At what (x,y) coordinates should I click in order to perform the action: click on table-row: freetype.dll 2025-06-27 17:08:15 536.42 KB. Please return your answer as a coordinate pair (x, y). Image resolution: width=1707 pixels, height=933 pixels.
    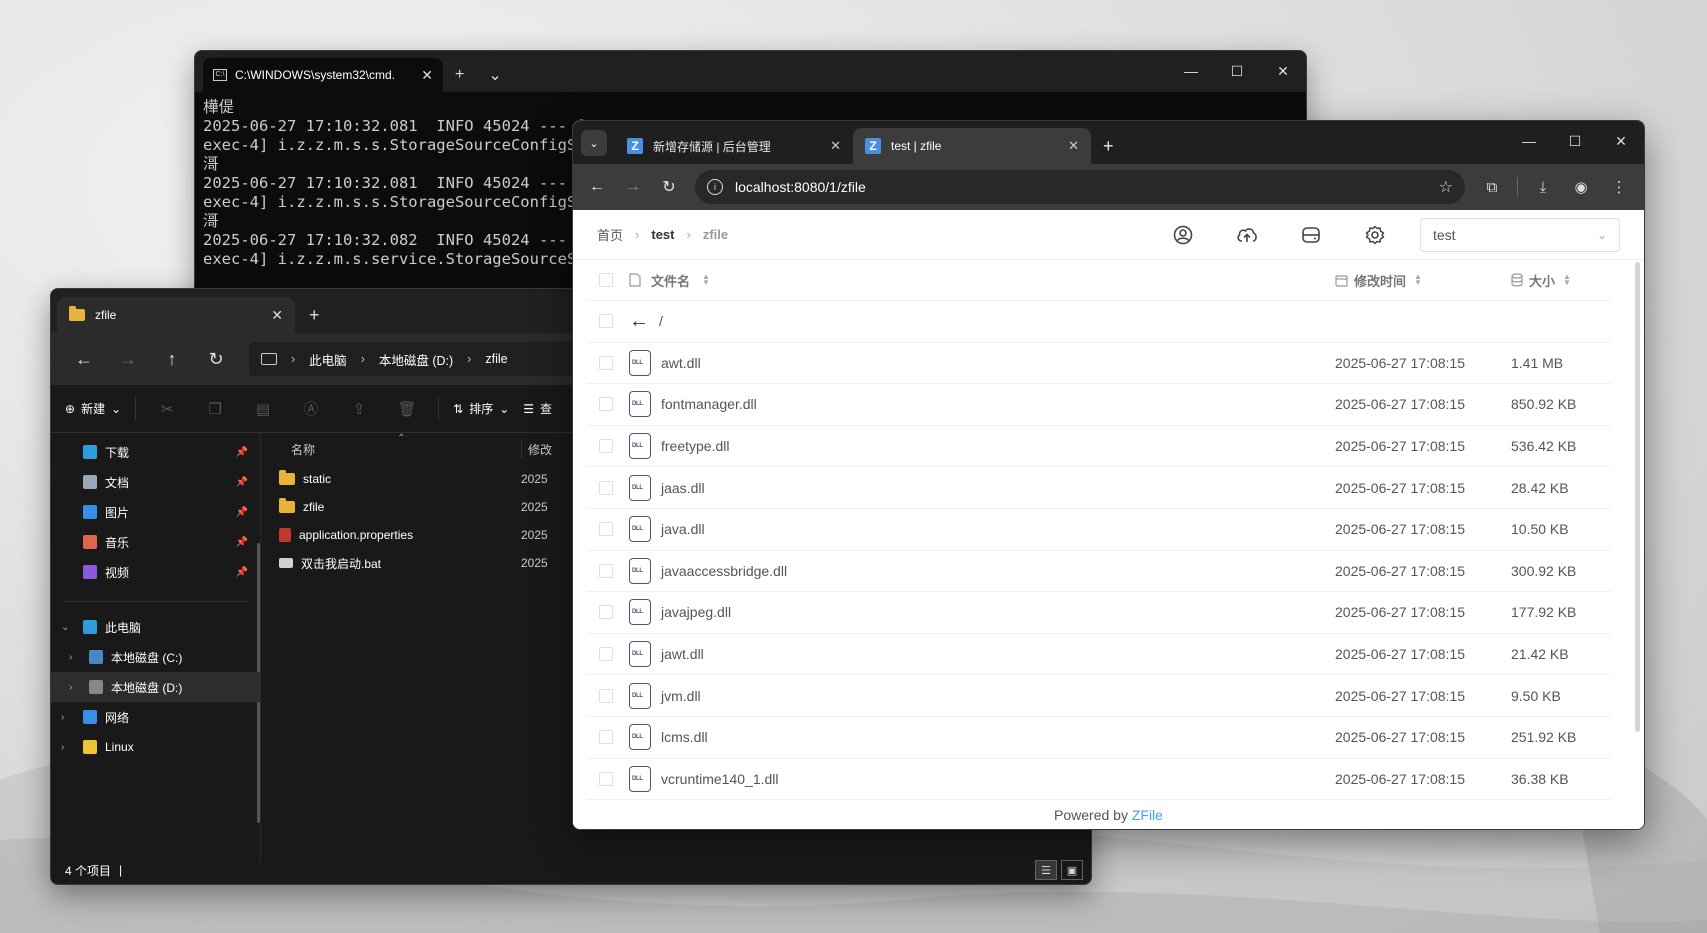
    Looking at the image, I should click on (1099, 447).